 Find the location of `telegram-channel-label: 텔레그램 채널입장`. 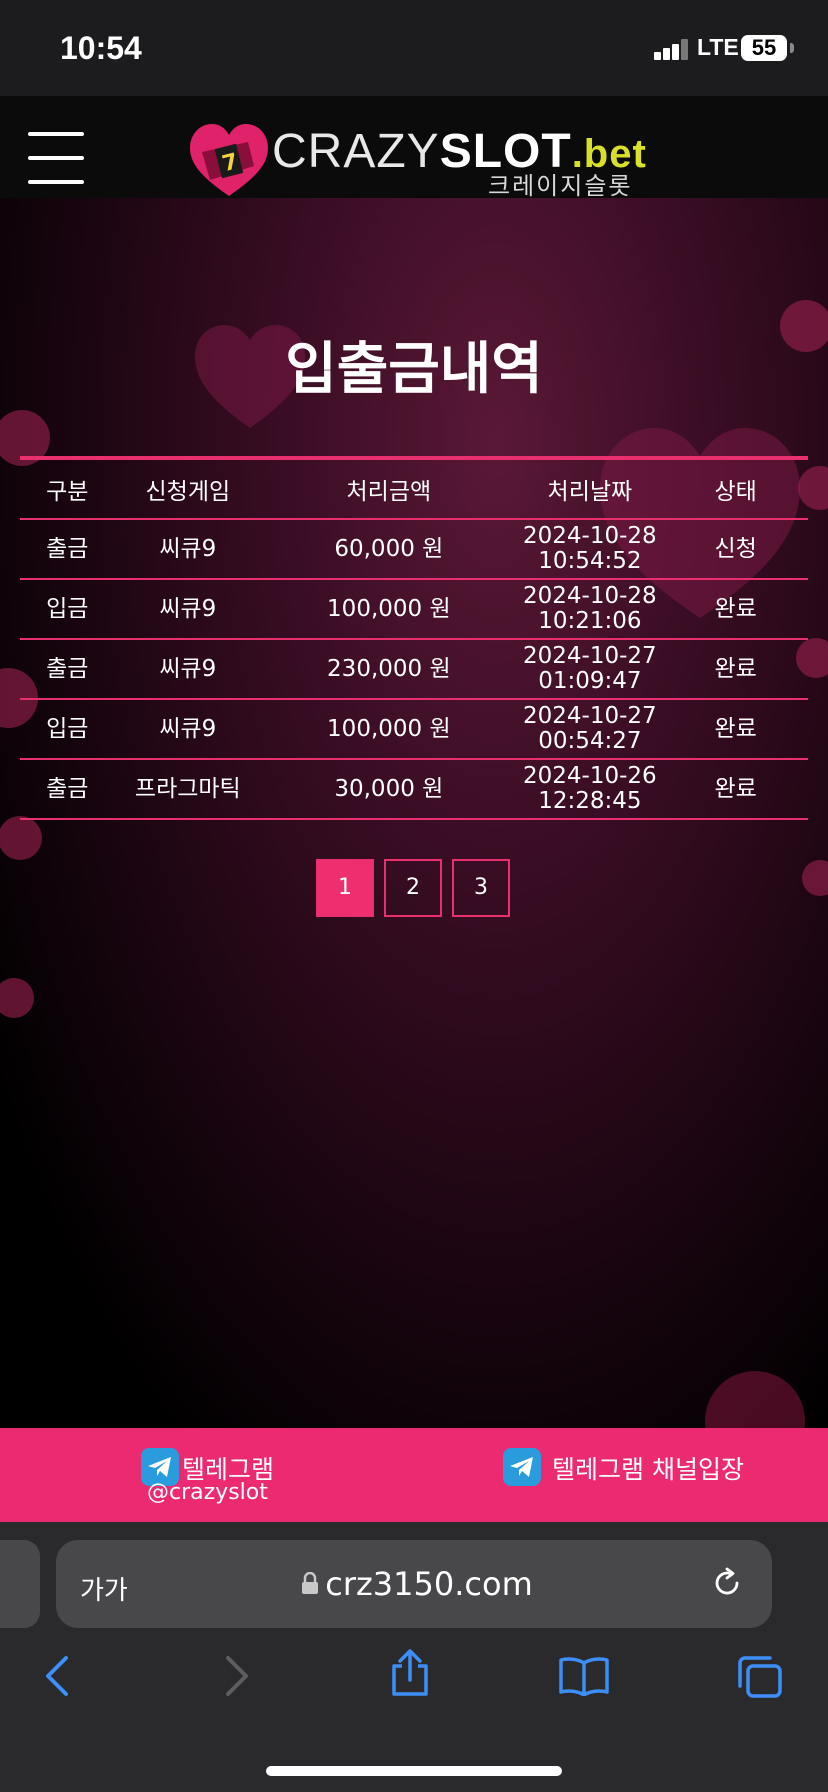

telegram-channel-label: 텔레그램 채널입장 is located at coordinates (648, 1469).